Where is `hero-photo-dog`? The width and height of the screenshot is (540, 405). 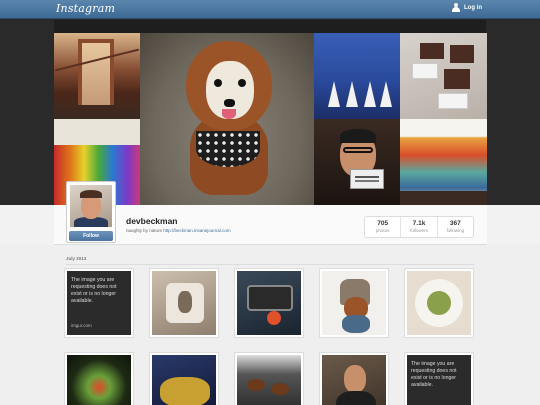
hero-photo-dog is located at coordinates (227, 119).